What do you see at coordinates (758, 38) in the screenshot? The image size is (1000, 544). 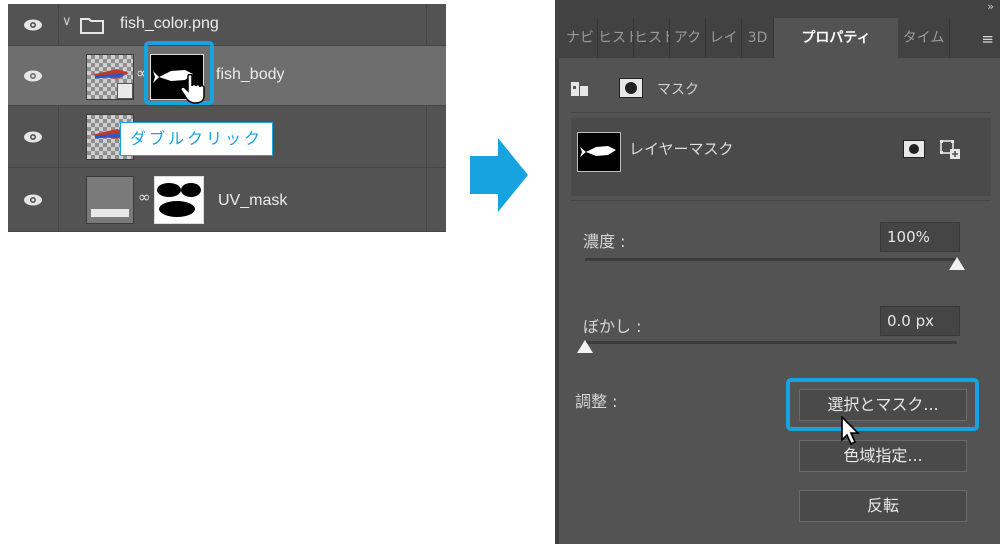 I see `tab-3d: 3D` at bounding box center [758, 38].